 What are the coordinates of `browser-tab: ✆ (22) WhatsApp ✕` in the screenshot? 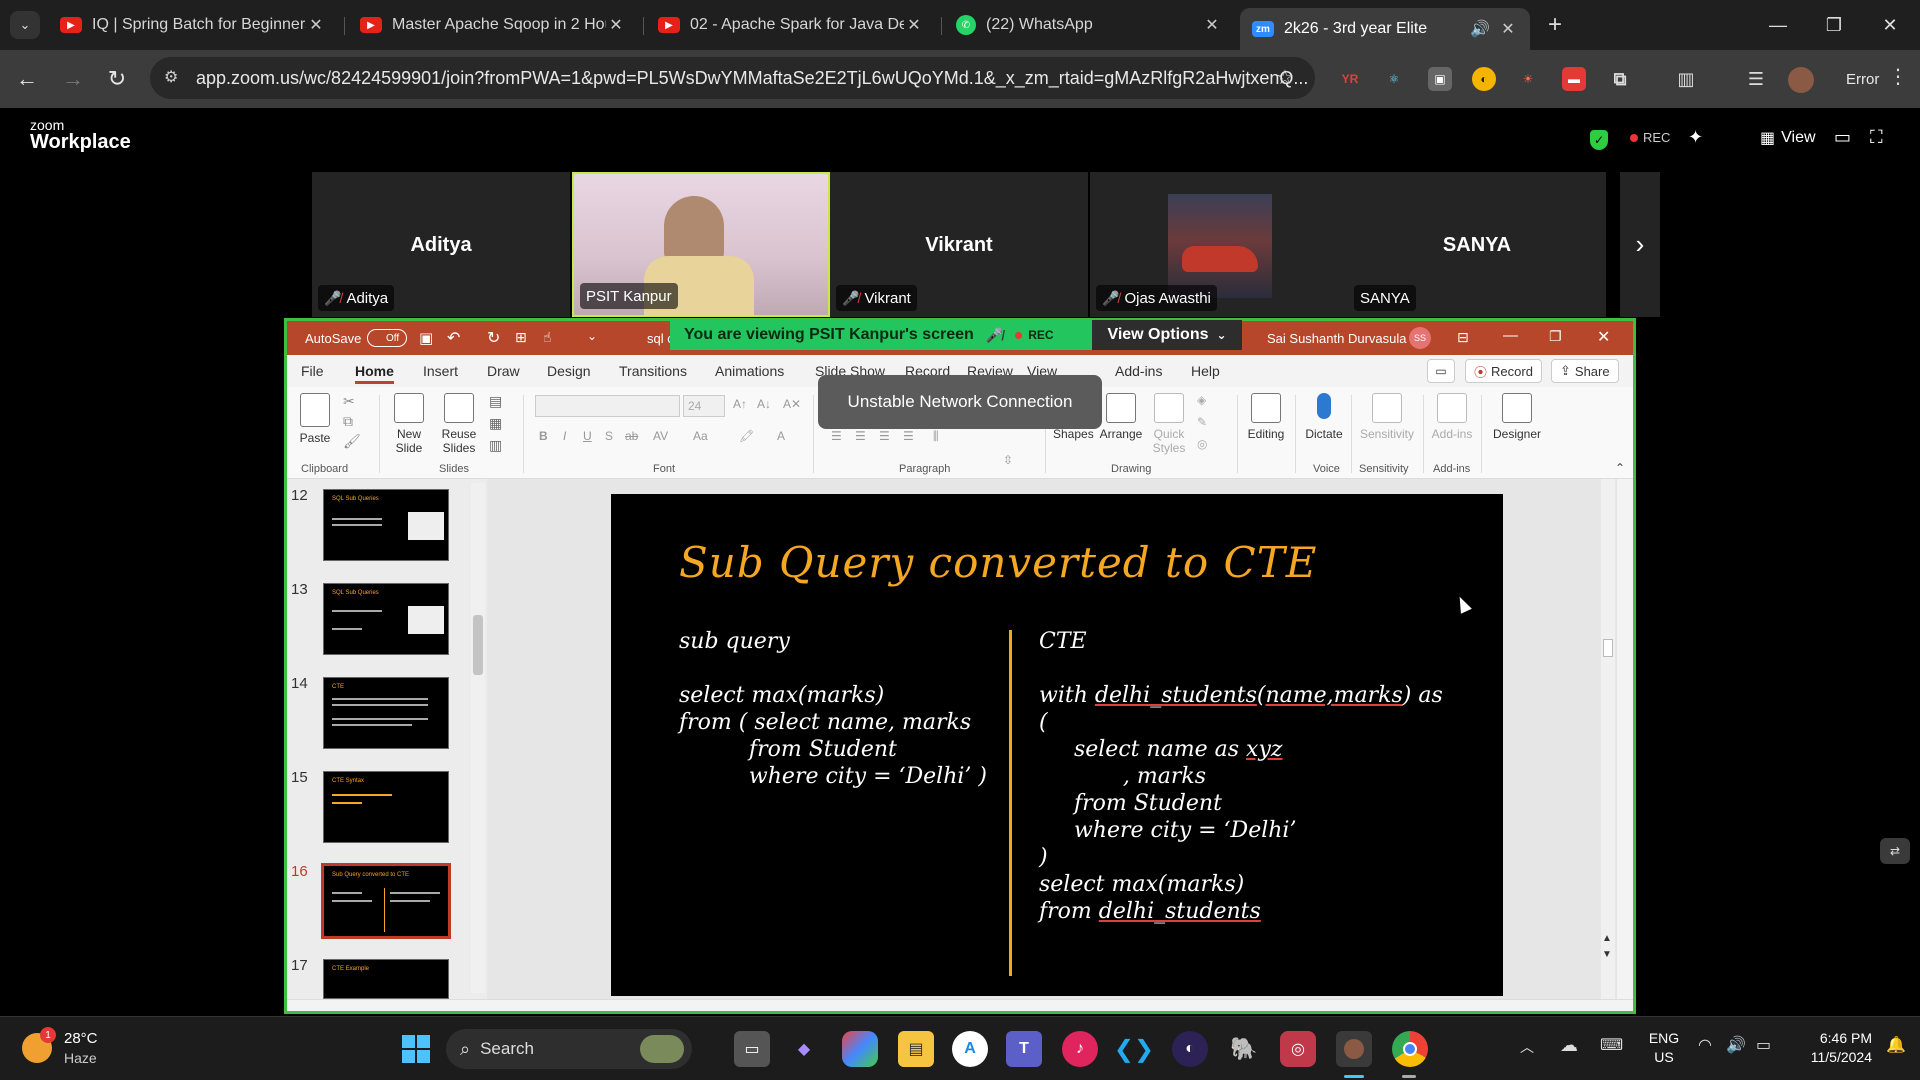 It's located at (1089, 25).